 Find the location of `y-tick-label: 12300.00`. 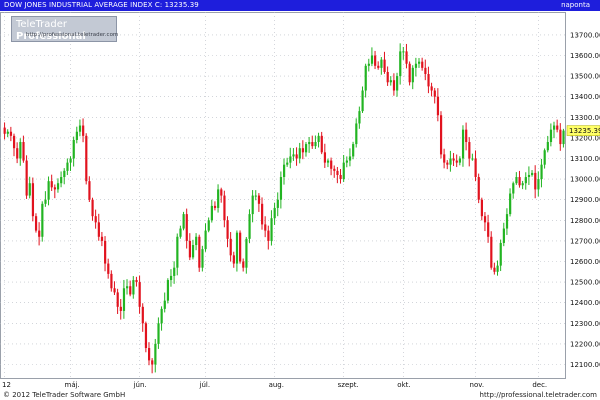

y-tick-label: 12300.00 is located at coordinates (585, 324).